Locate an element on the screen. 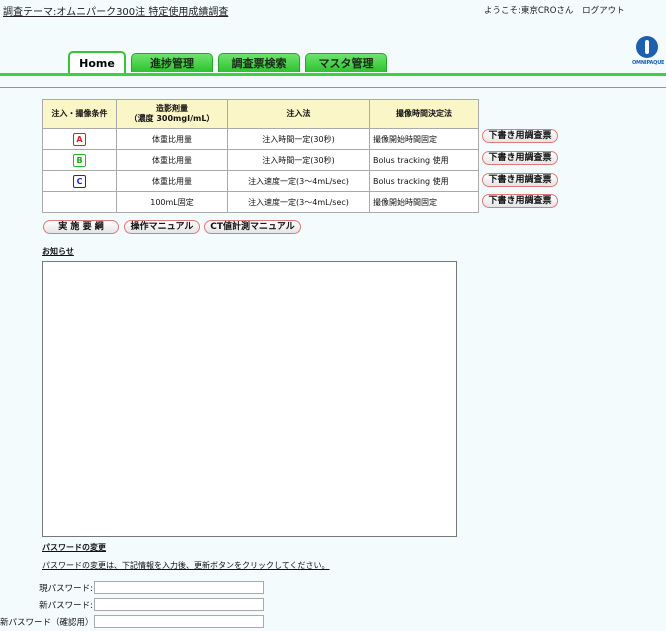  col-header-amount-sub: （濃度 300mgI/mL） is located at coordinates (172, 118).